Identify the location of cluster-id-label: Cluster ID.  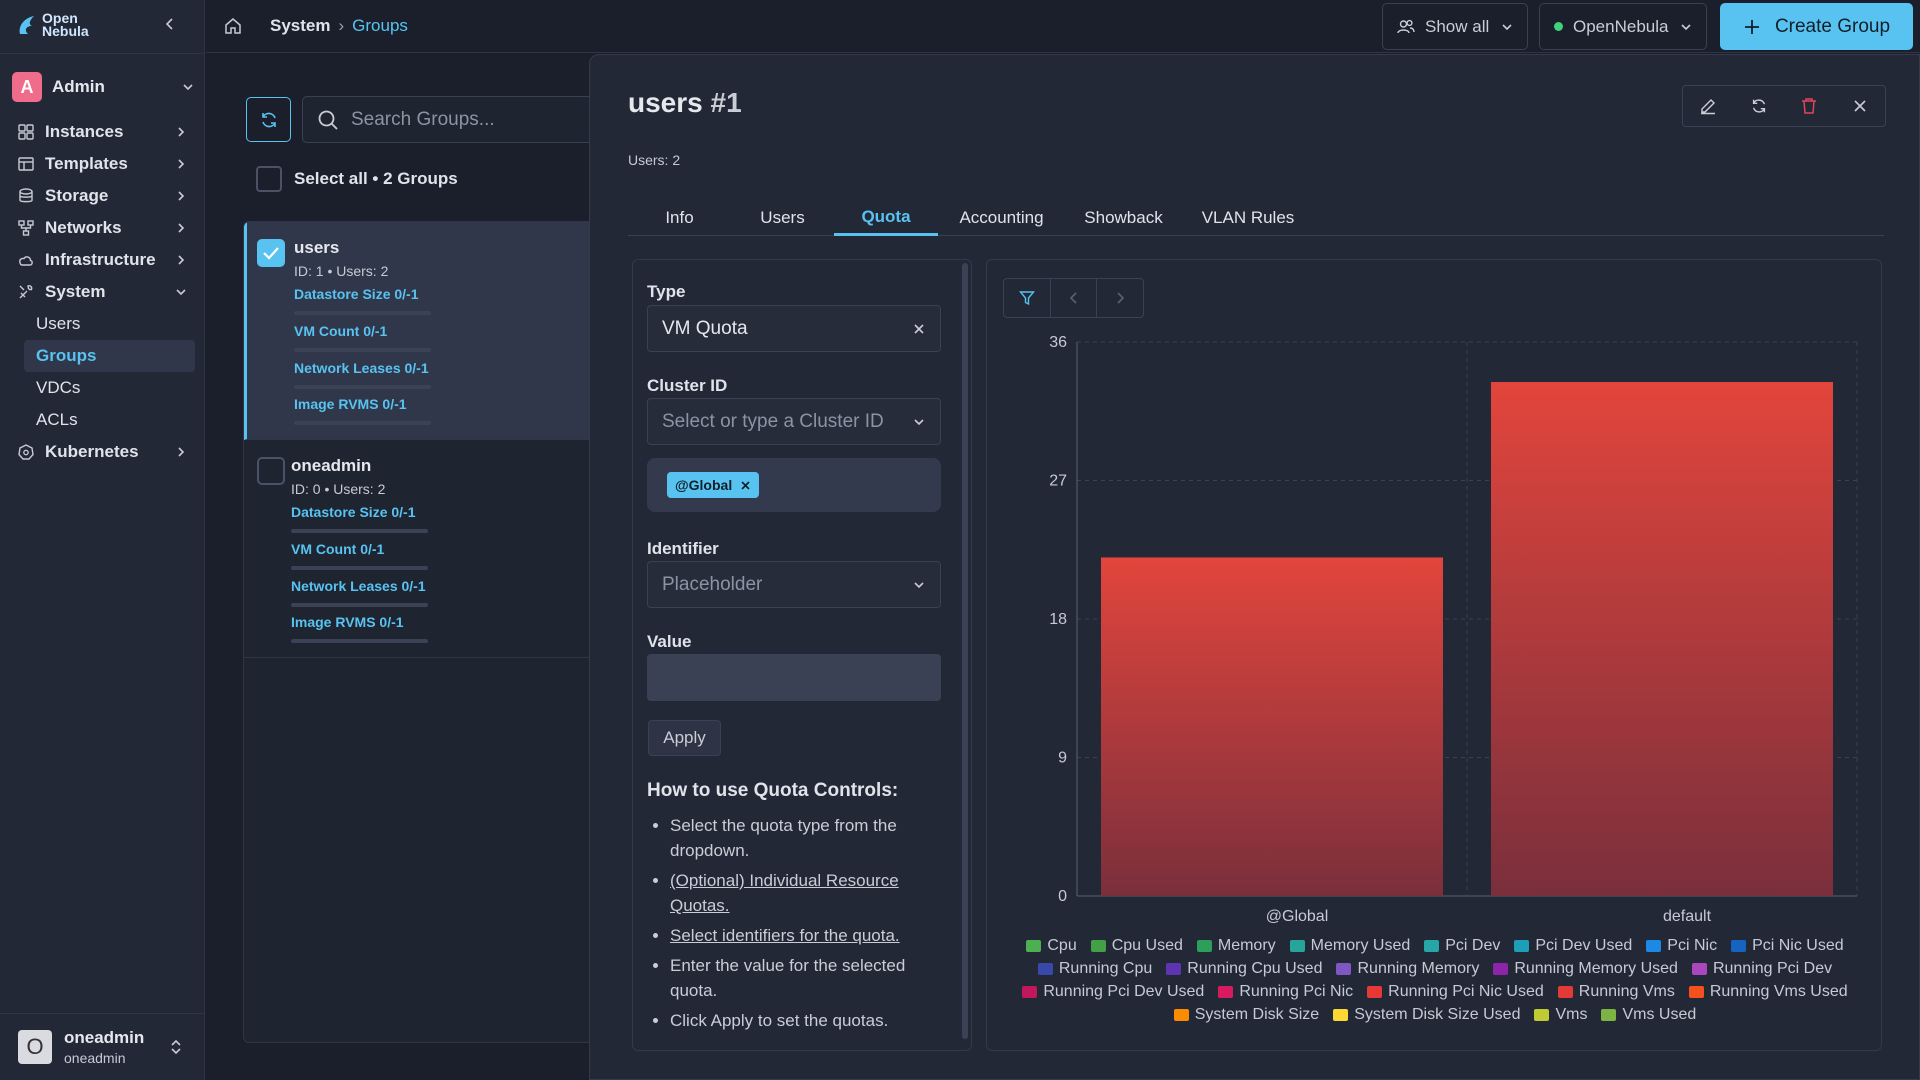
(687, 385).